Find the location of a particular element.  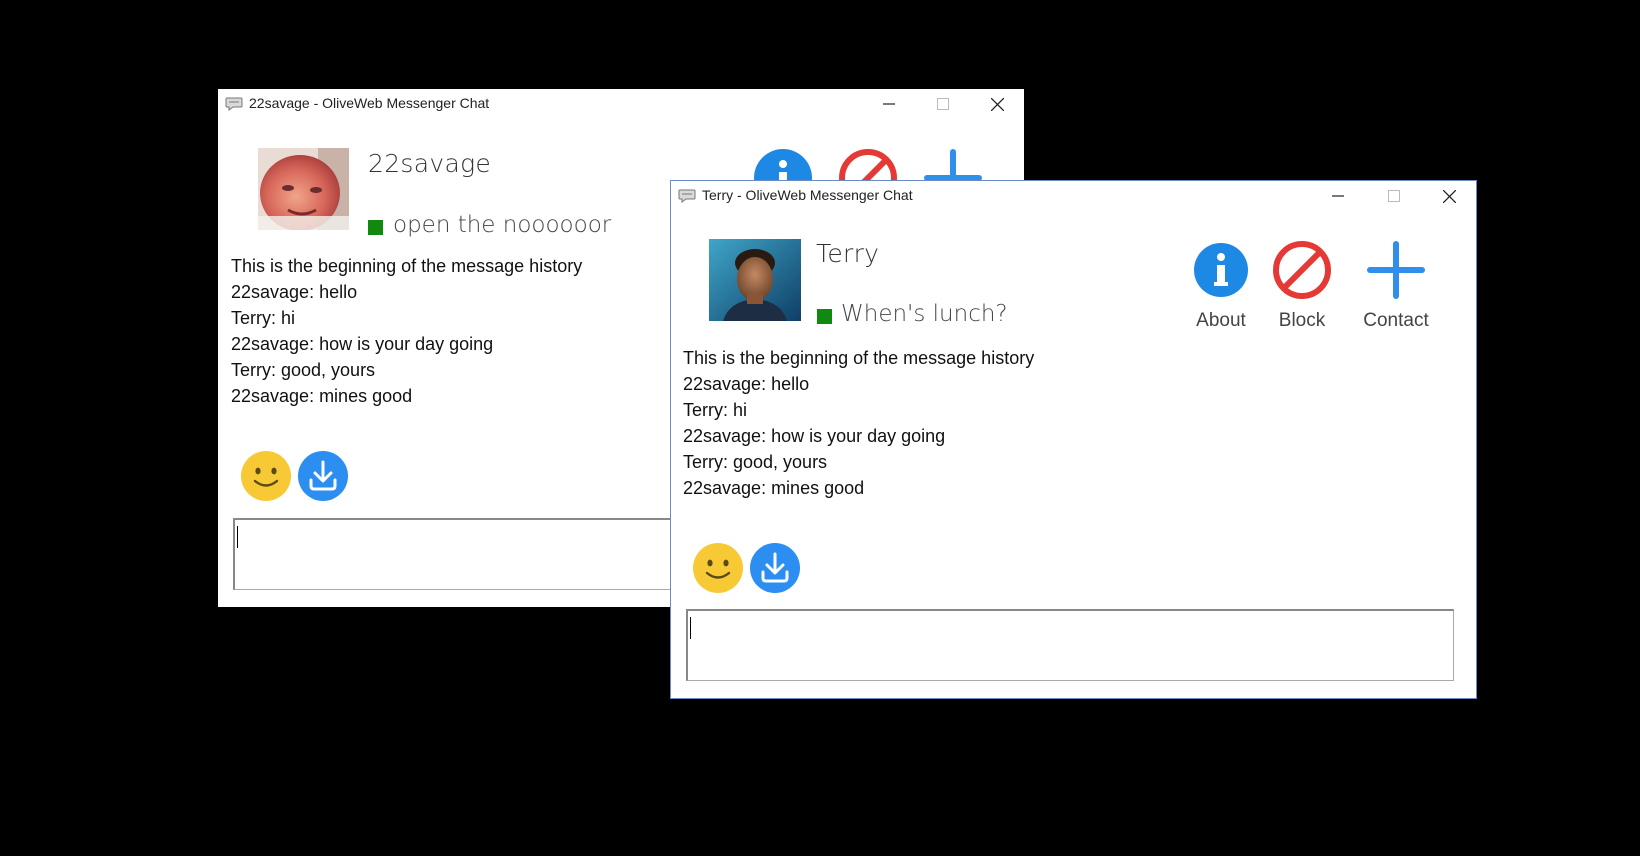

contact-button: Contact is located at coordinates (1396, 285).